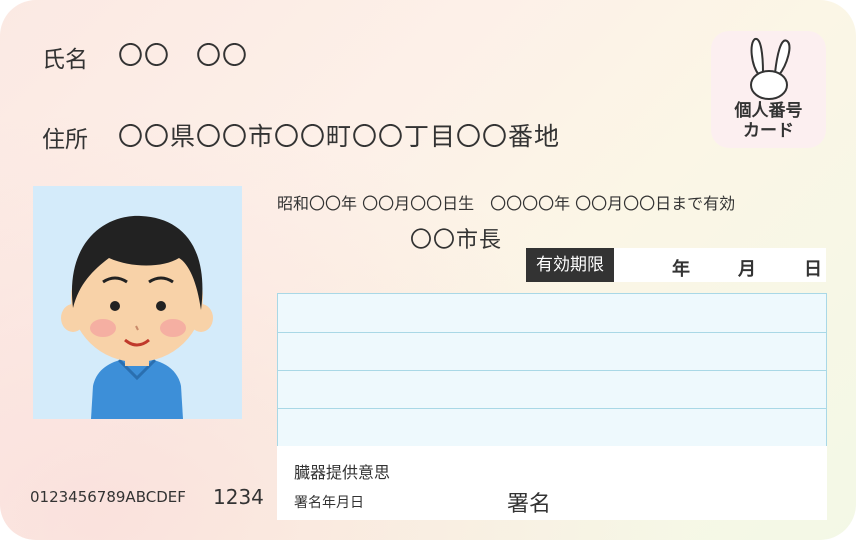 The height and width of the screenshot is (540, 856). What do you see at coordinates (681, 269) in the screenshot?
I see `validity-year: 年` at bounding box center [681, 269].